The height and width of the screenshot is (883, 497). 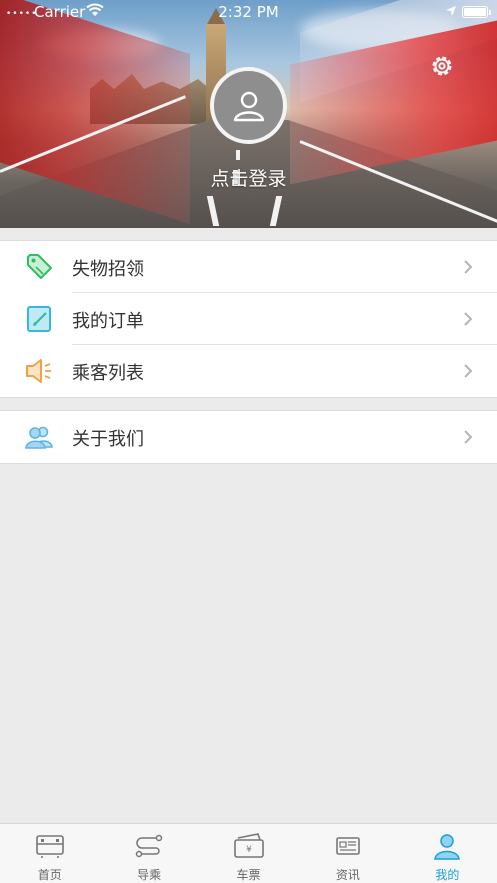 I want to click on user-icon, so click(x=248, y=106).